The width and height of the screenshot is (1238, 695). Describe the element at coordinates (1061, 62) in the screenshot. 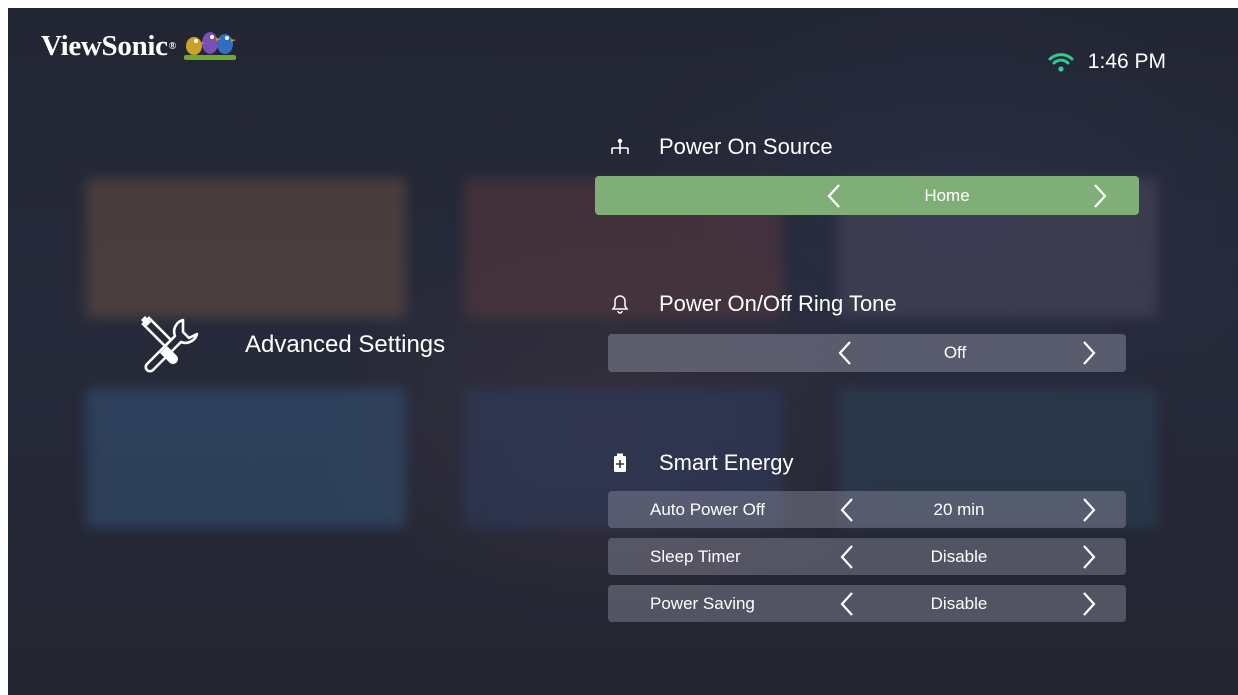

I see `wifi-icon` at that location.